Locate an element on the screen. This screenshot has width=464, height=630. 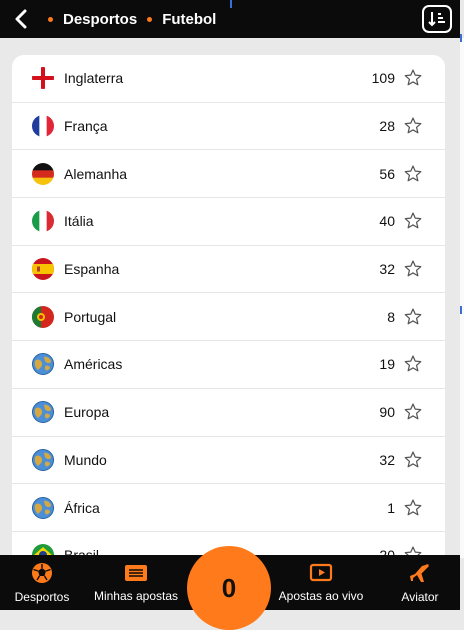
country-row: Espanha 32 is located at coordinates (228, 270).